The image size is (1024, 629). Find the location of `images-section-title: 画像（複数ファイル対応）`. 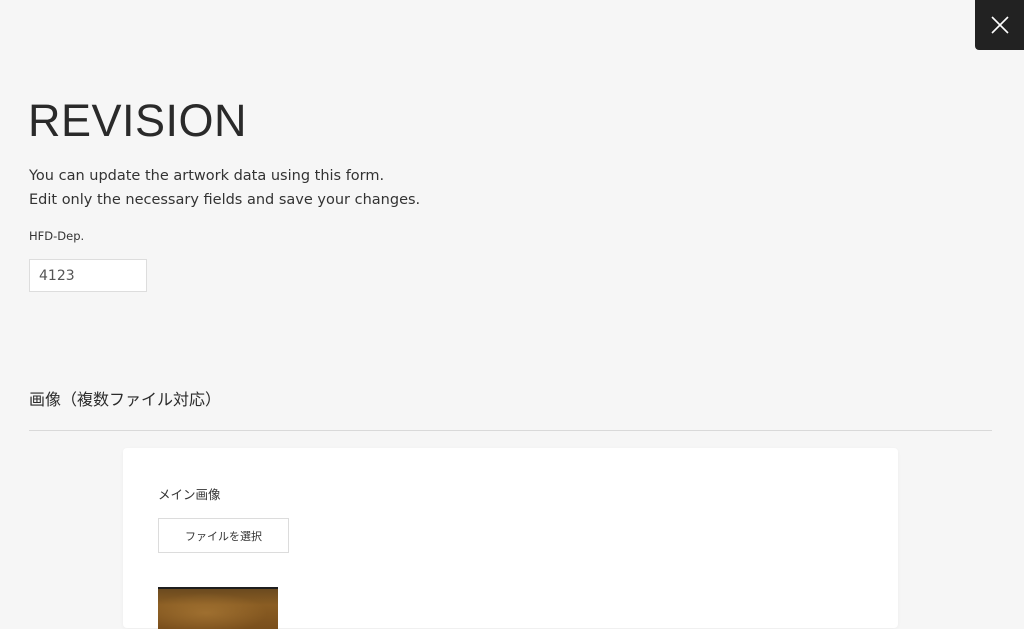

images-section-title: 画像（複数ファイル対応） is located at coordinates (125, 399).